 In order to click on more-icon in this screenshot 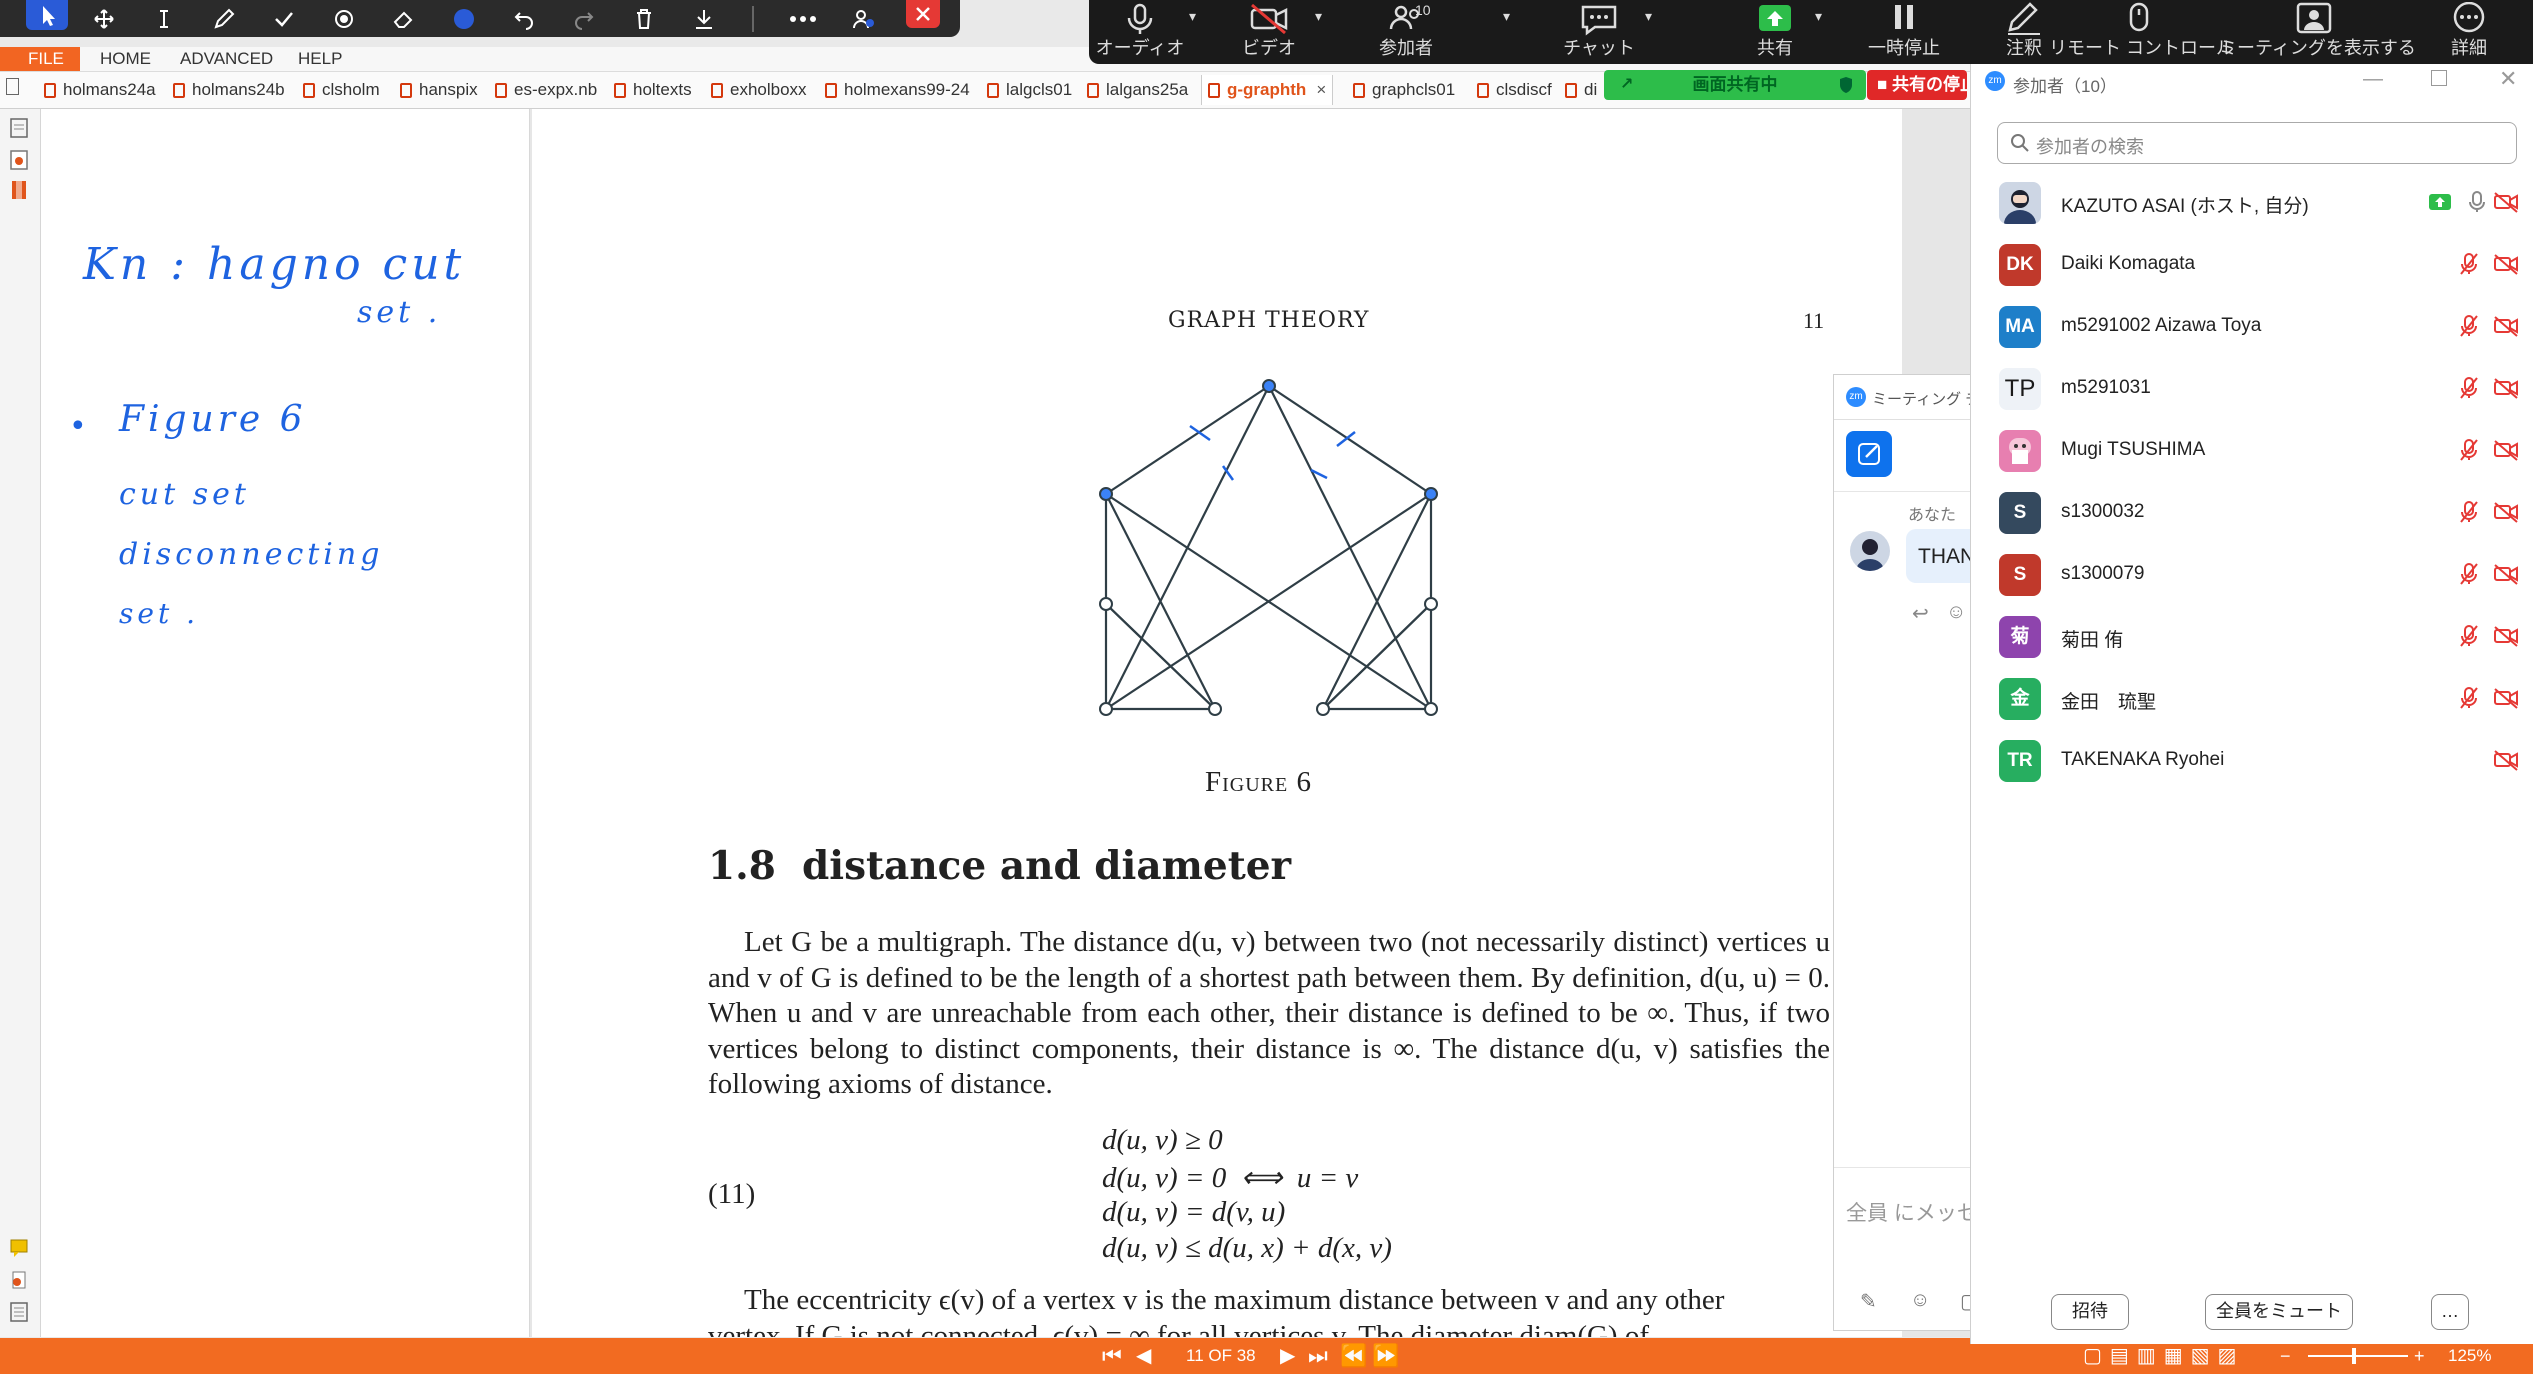, I will do `click(802, 19)`.